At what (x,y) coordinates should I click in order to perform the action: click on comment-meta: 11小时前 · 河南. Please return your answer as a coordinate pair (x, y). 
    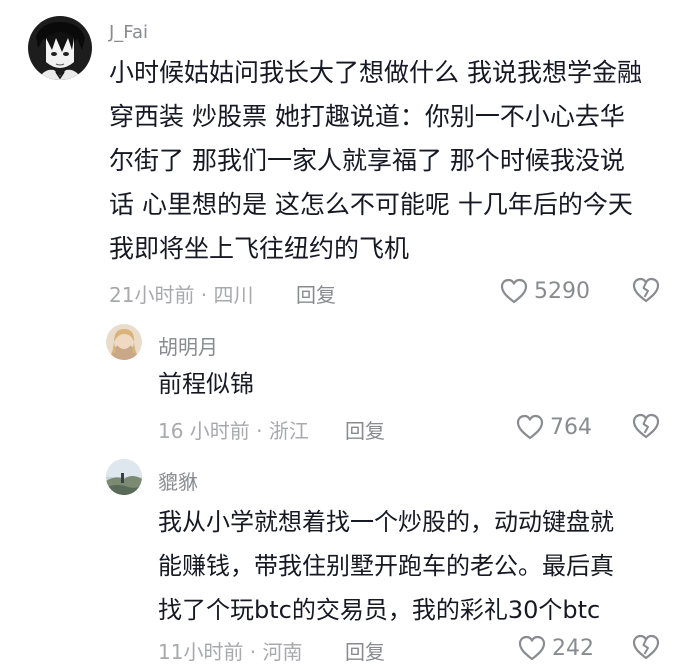
    Looking at the image, I should click on (230, 652).